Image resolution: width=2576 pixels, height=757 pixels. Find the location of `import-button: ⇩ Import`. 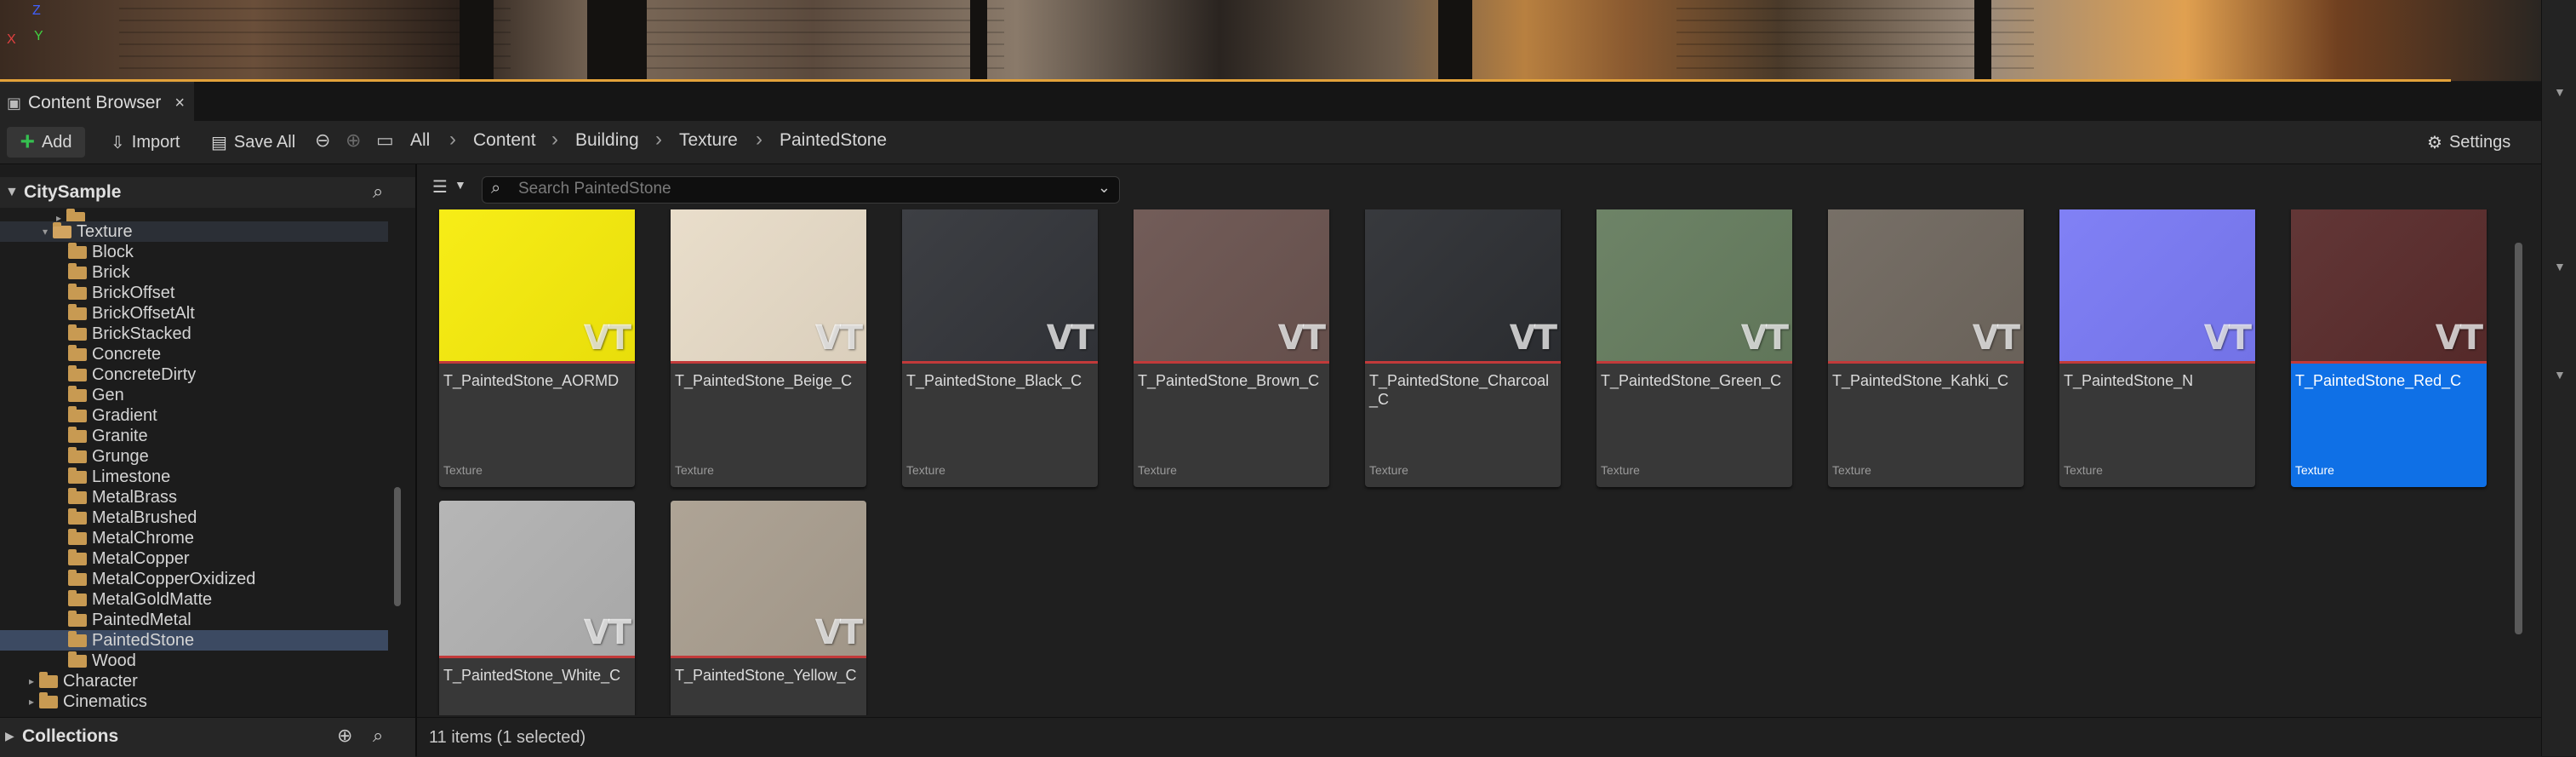

import-button: ⇩ Import is located at coordinates (145, 143).